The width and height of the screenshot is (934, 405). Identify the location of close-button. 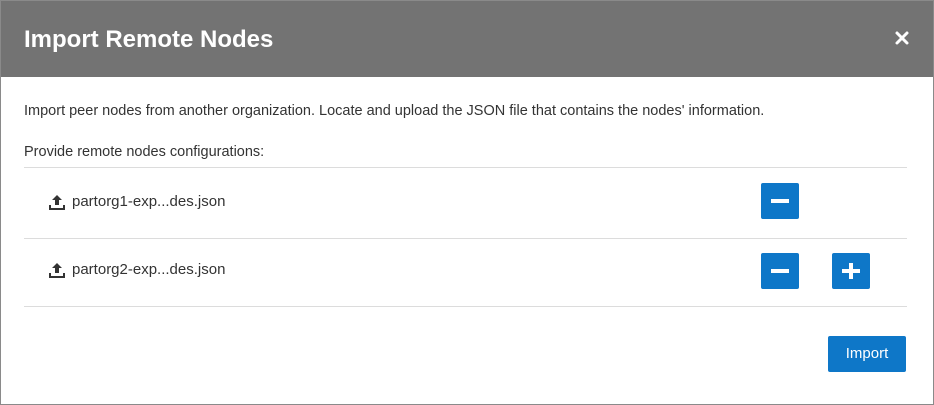
(902, 38).